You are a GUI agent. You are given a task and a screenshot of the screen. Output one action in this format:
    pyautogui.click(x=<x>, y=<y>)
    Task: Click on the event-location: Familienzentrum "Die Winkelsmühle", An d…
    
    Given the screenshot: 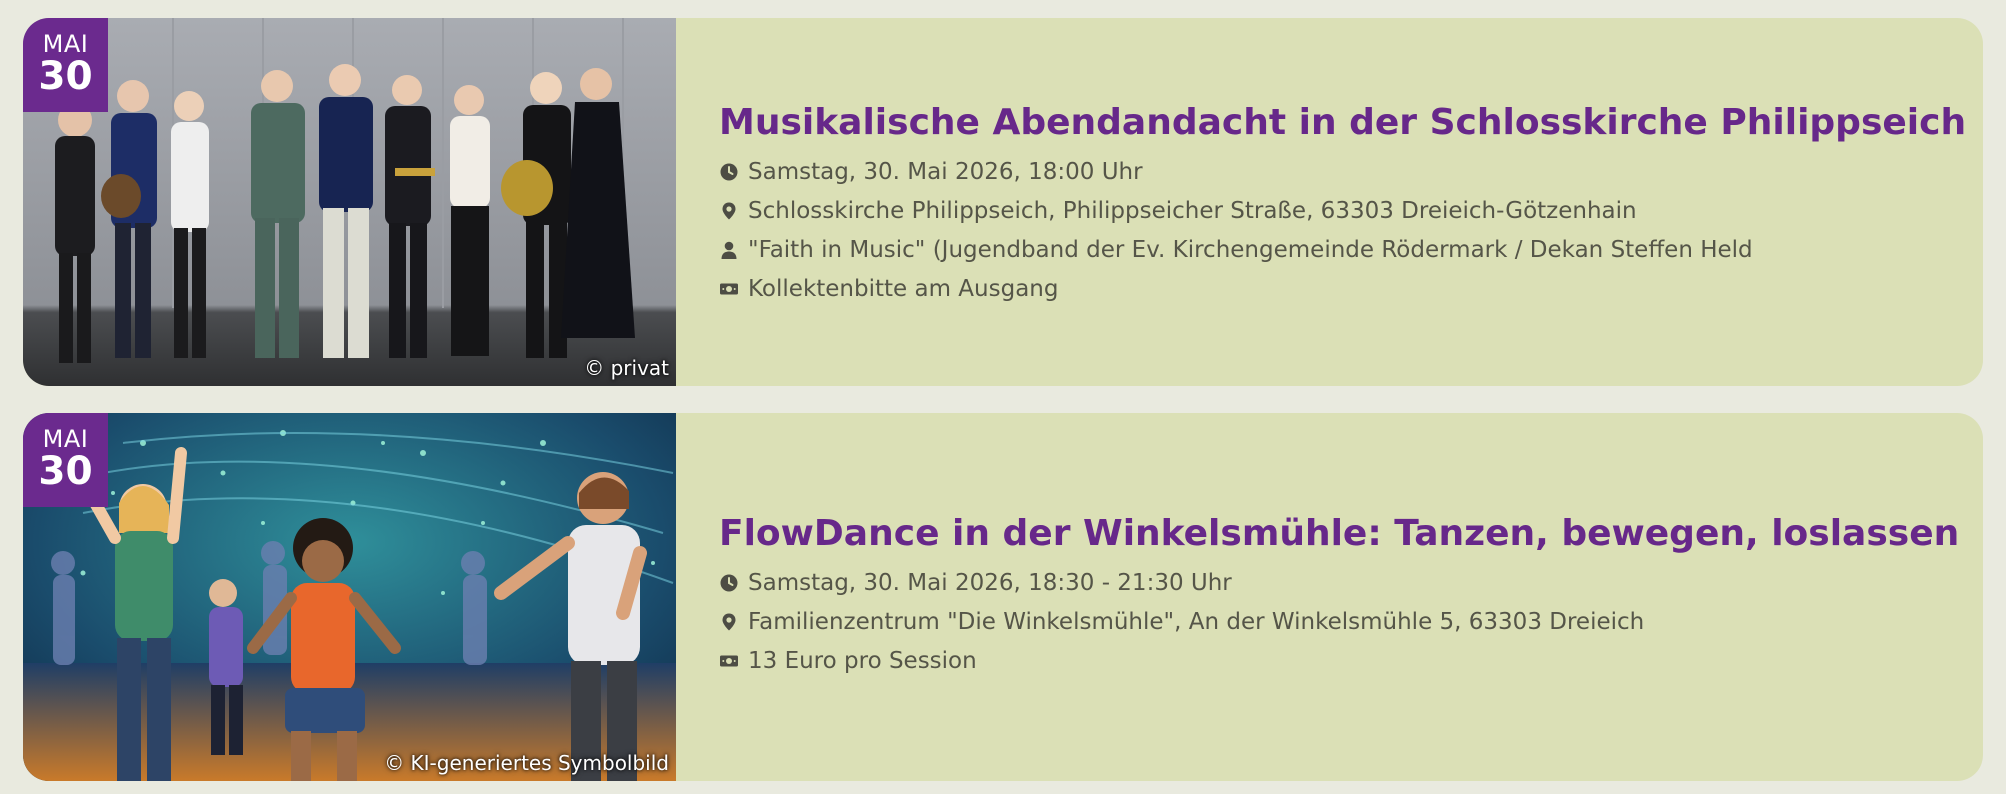 What is the action you would take?
    pyautogui.click(x=1331, y=621)
    